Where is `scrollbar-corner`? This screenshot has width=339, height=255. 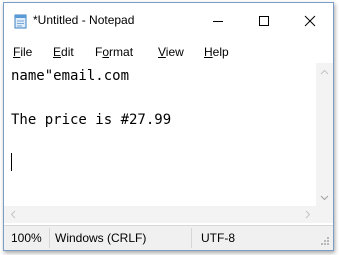
scrollbar-corner is located at coordinates (324, 214).